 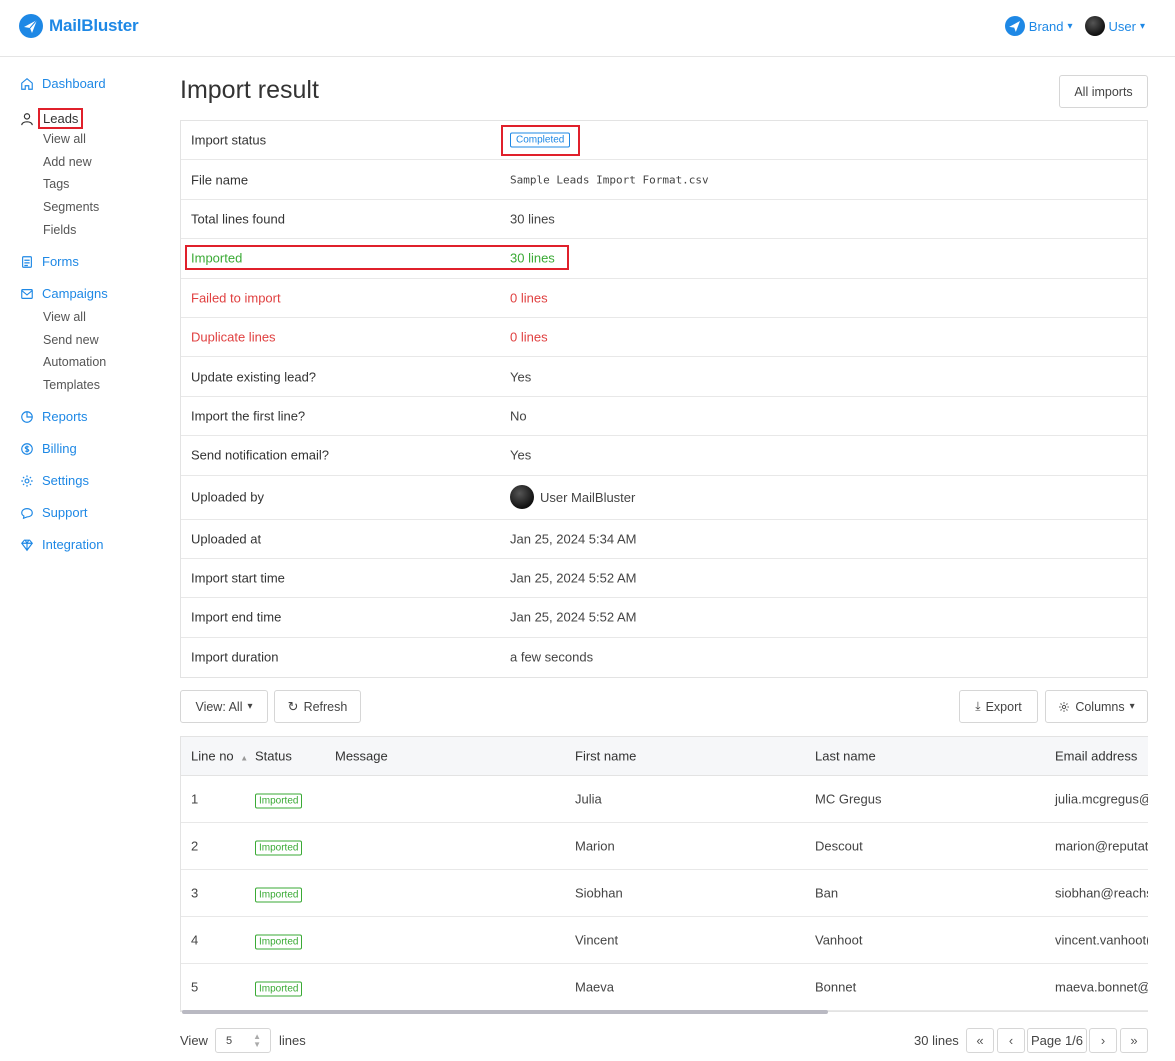 I want to click on end-time-value: Jan 25, 2024 5:52 AM, so click(x=573, y=617).